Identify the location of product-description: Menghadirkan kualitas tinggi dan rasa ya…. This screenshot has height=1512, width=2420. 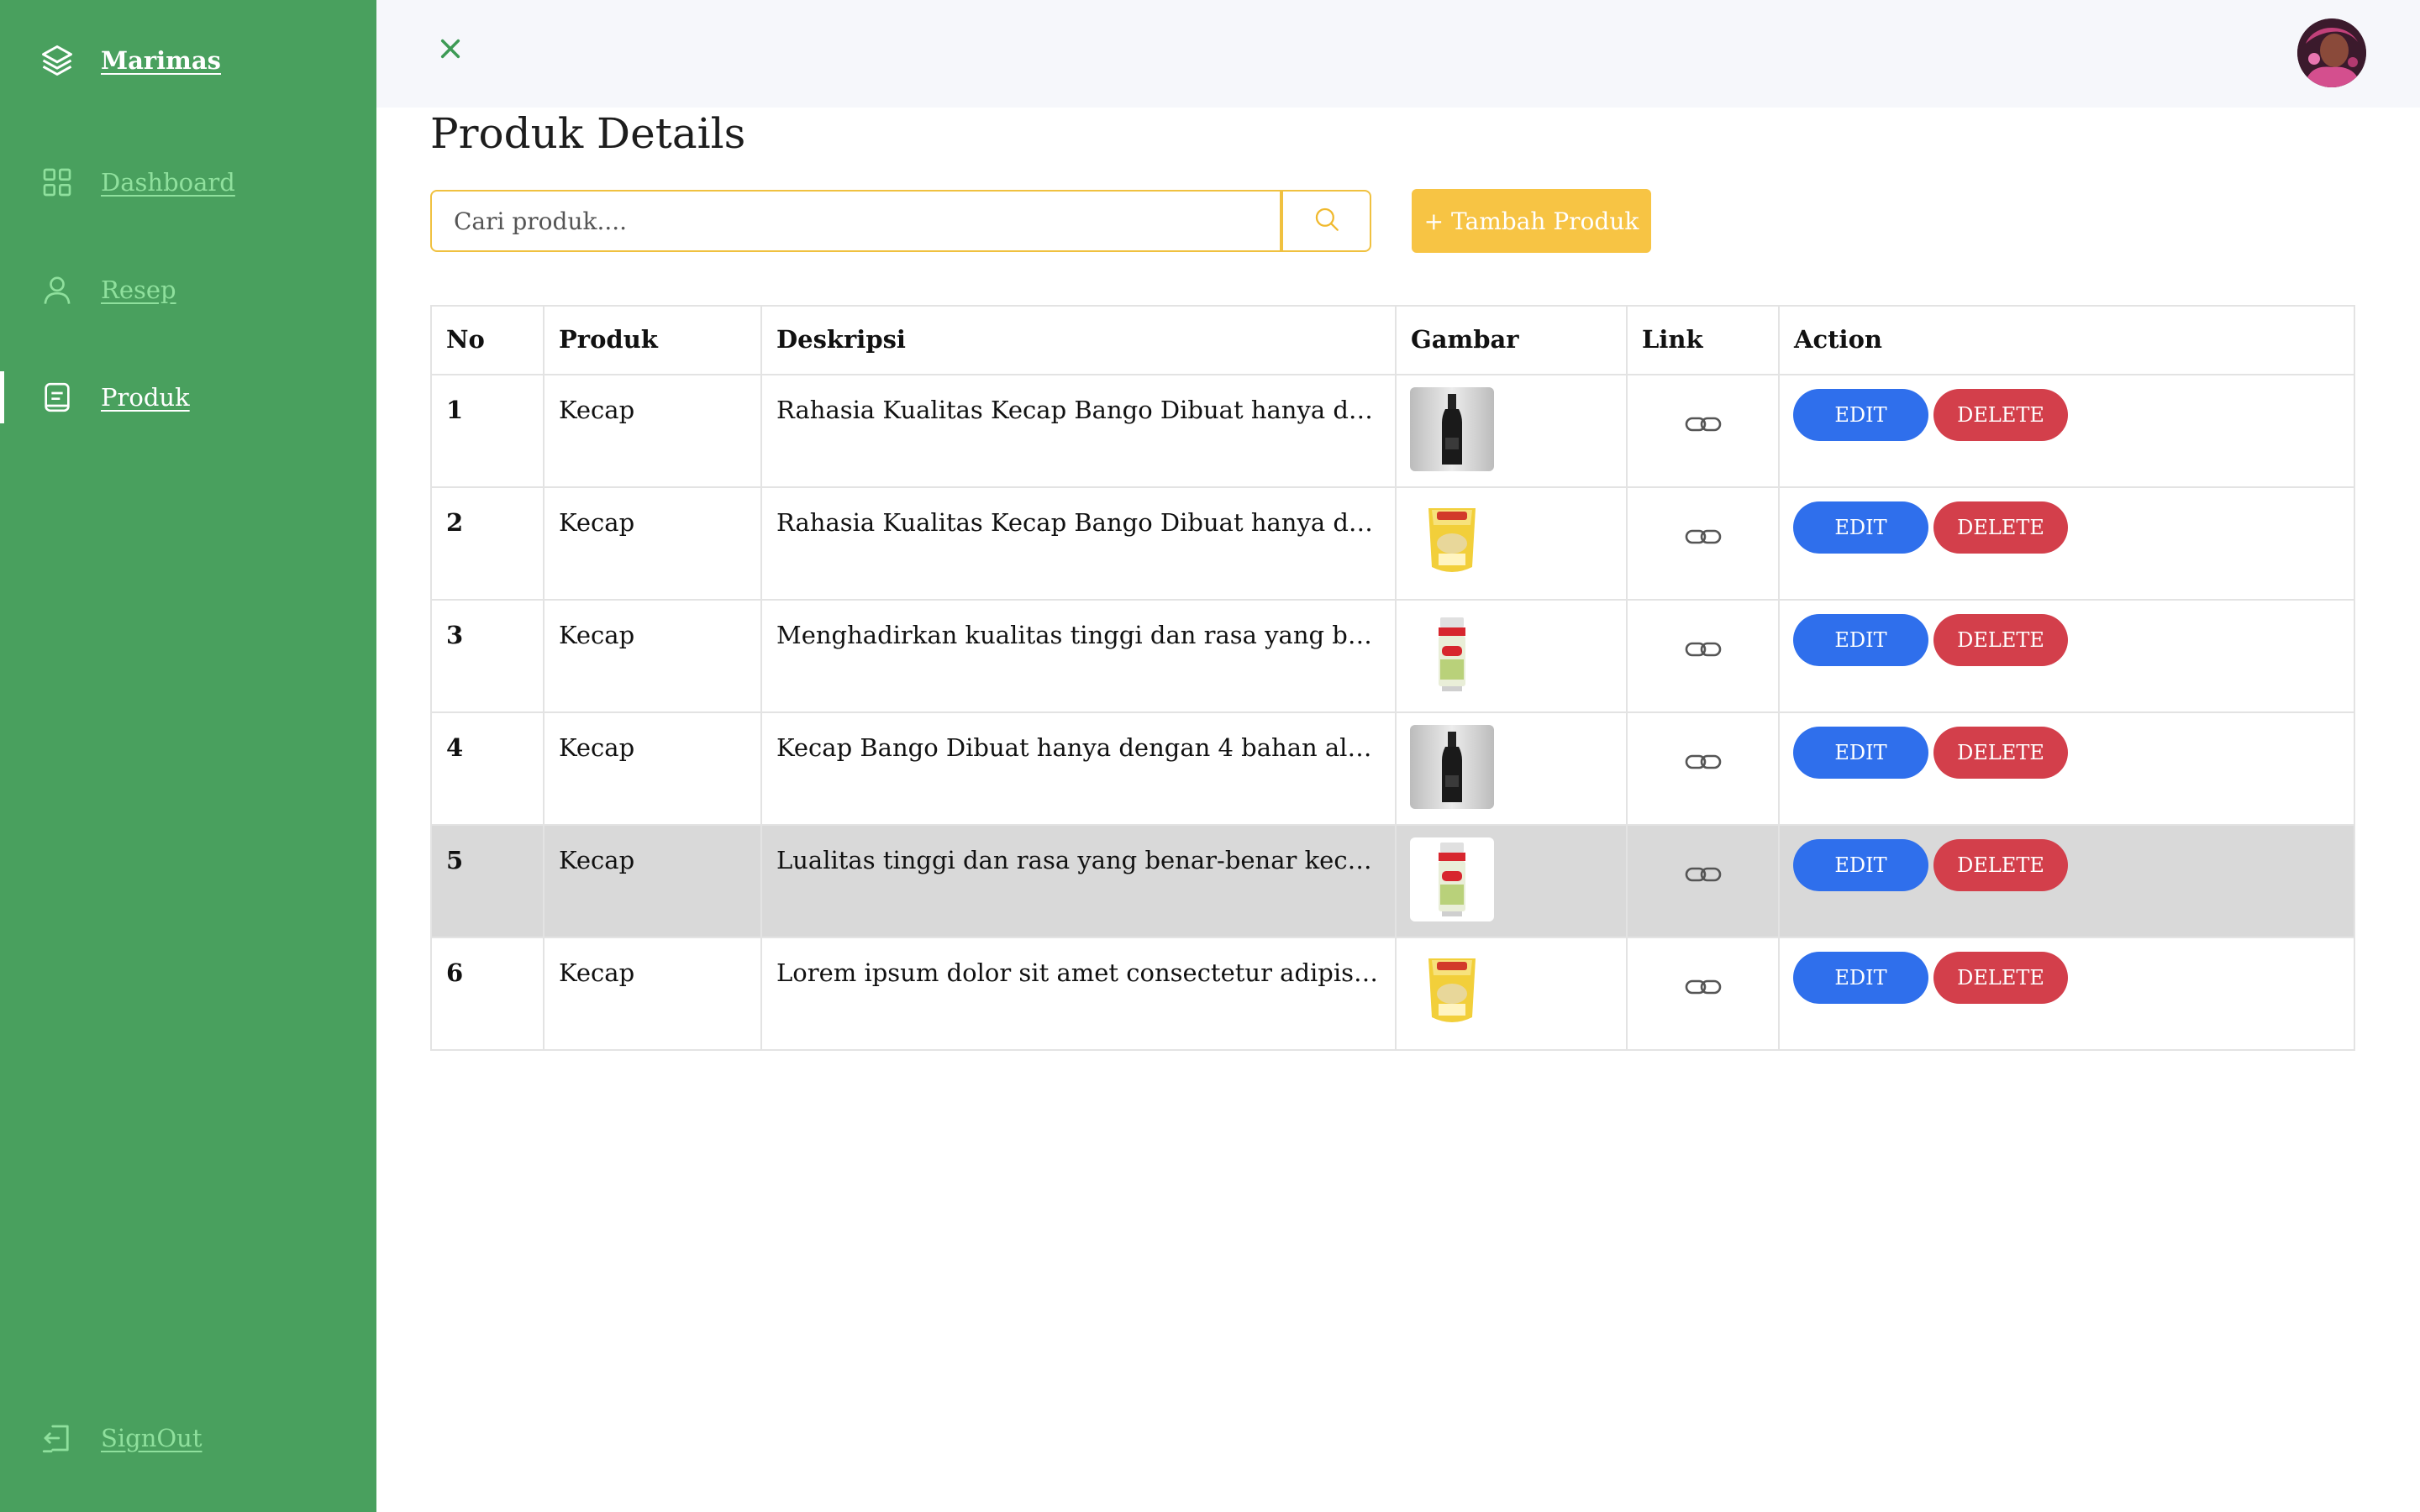
(1078, 656).